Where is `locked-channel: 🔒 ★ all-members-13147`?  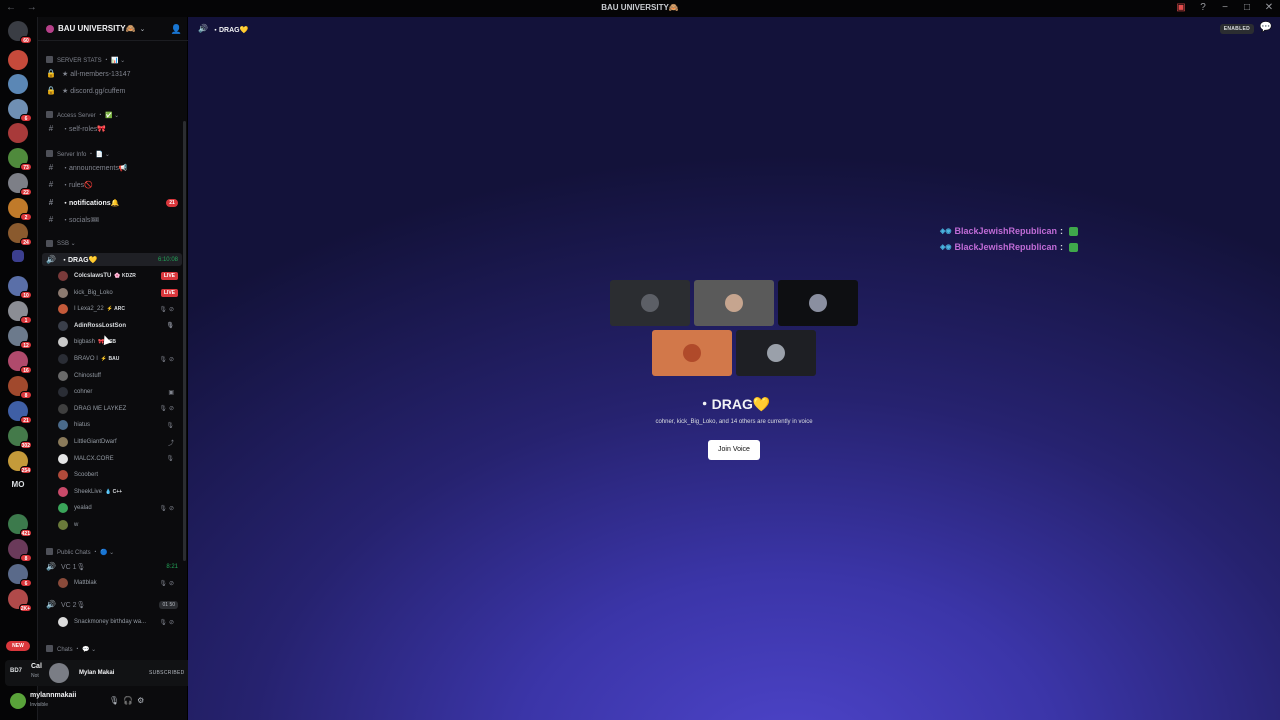
locked-channel: 🔒 ★ all-members-13147 is located at coordinates (112, 73).